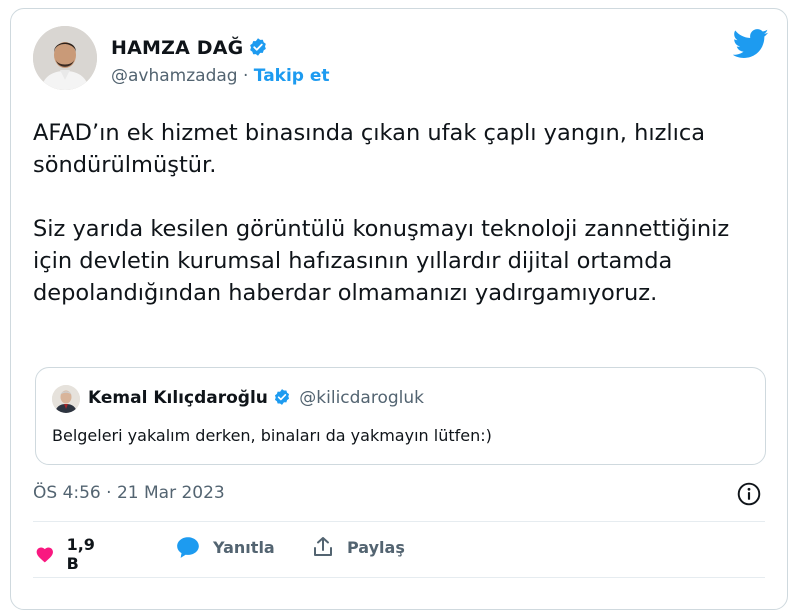  Describe the element at coordinates (282, 399) in the screenshot. I see `quoted-verified-badge-icon` at that location.